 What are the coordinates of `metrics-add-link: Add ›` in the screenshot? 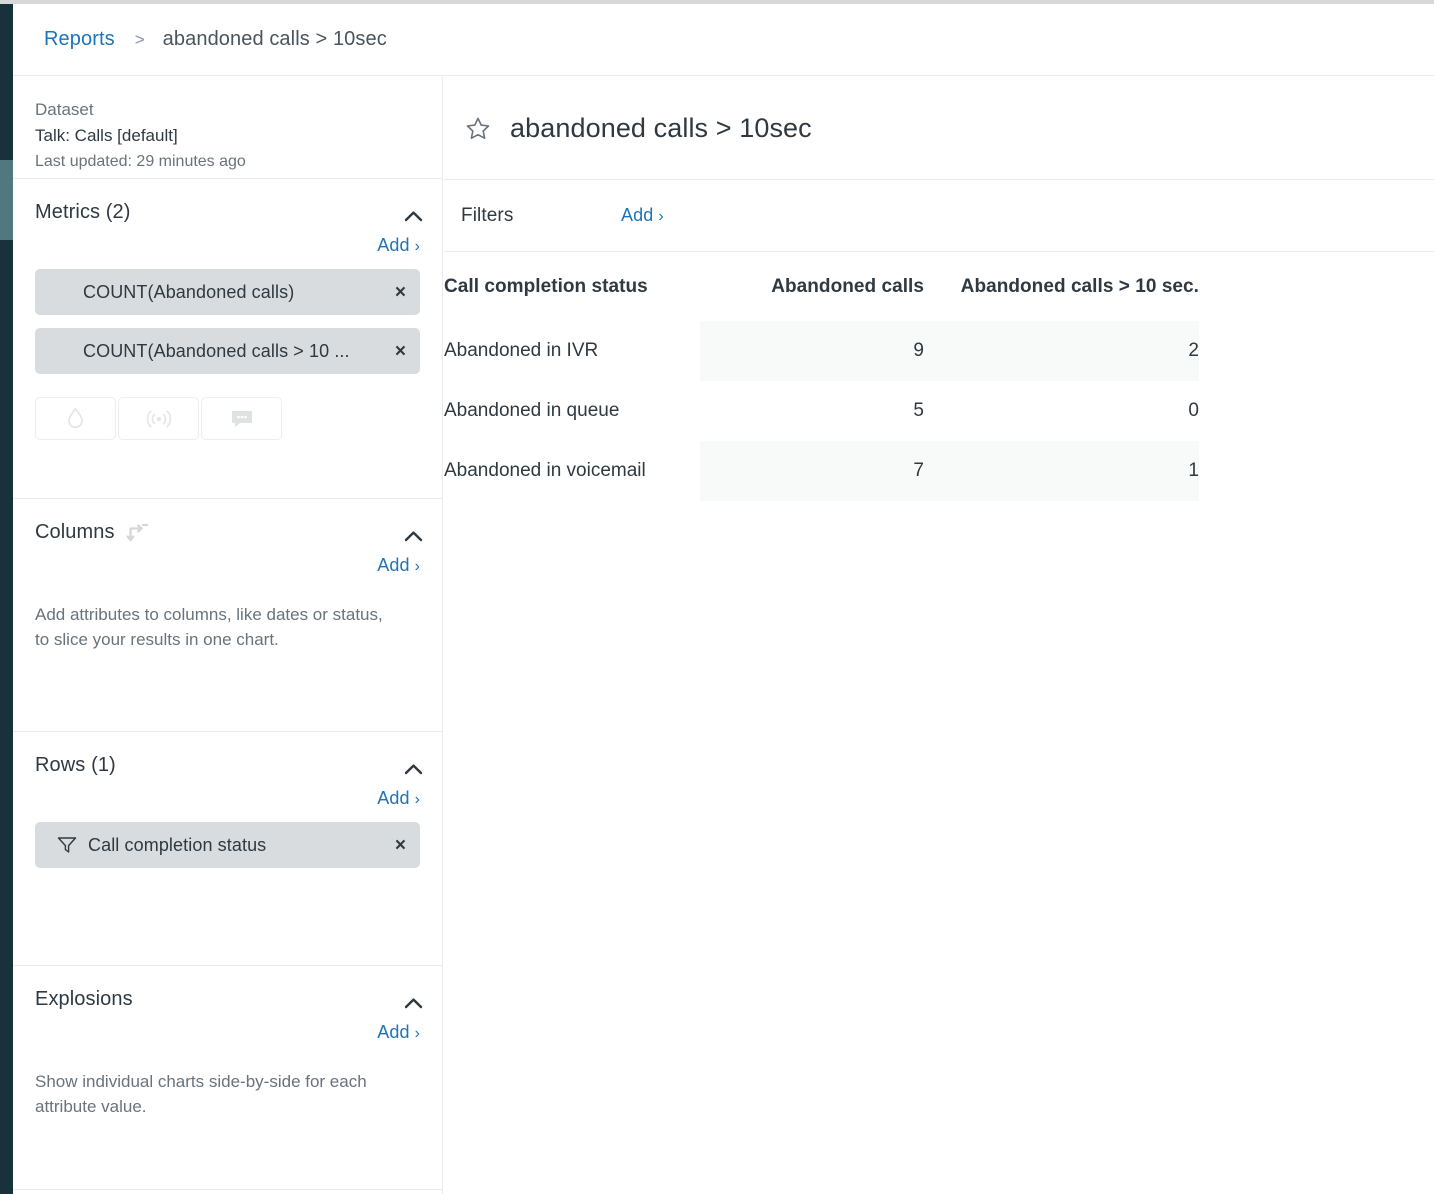 It's located at (398, 245).